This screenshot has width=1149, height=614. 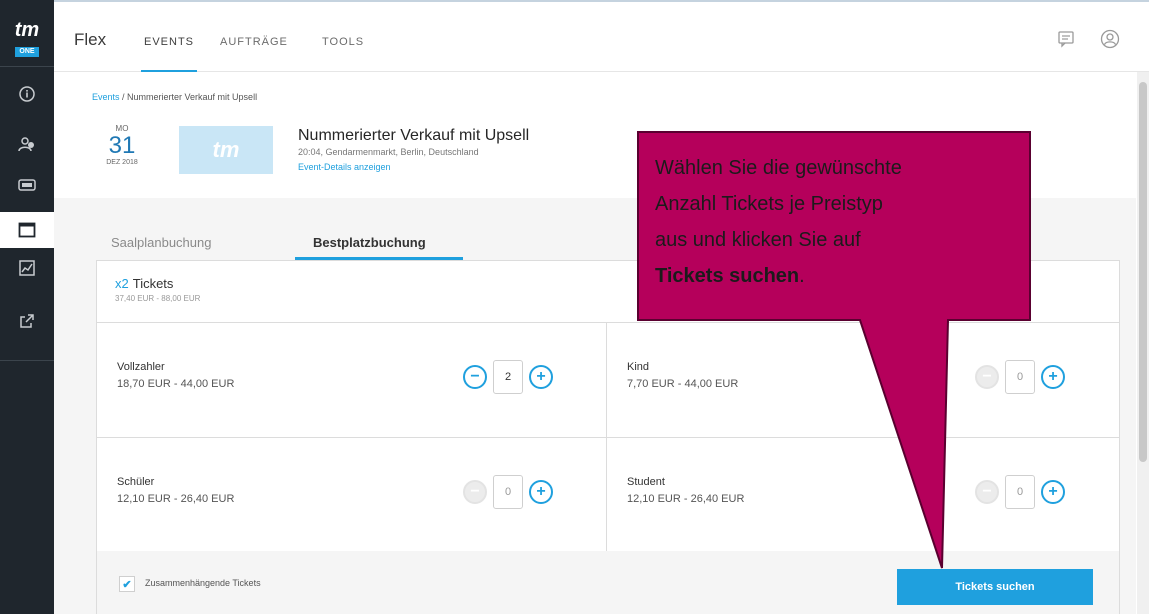 I want to click on search-tickets-button: Tickets suchen, so click(x=995, y=587).